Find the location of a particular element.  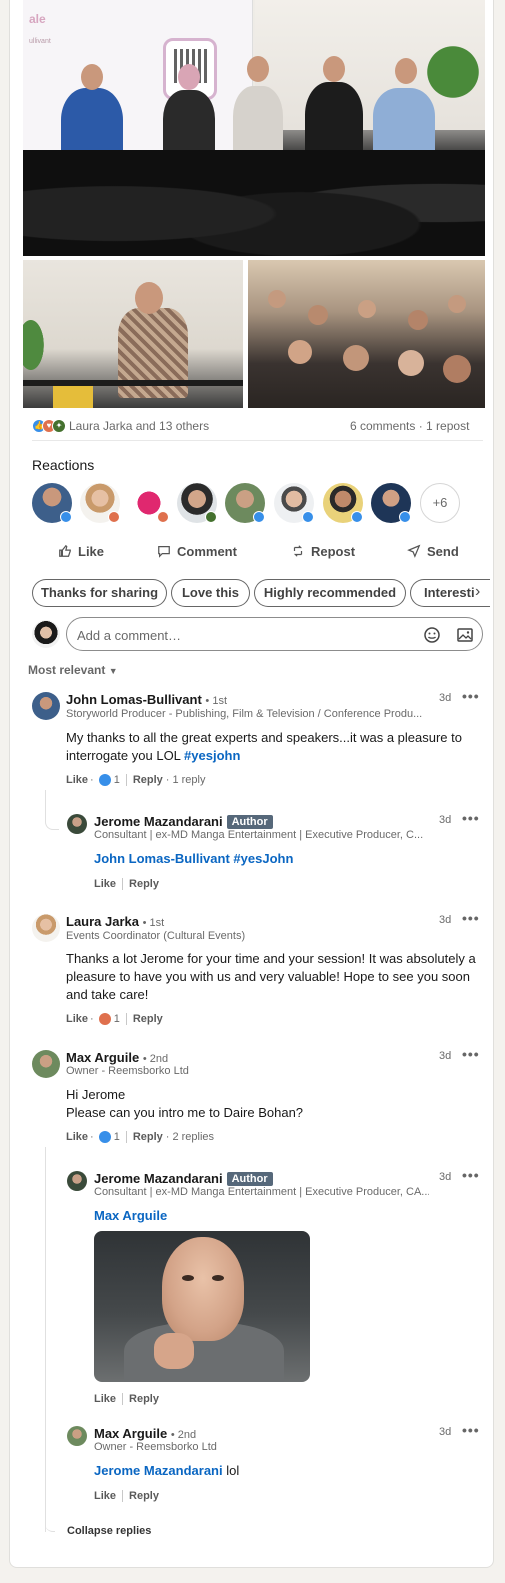

sort-label: Most relevant is located at coordinates (67, 670).